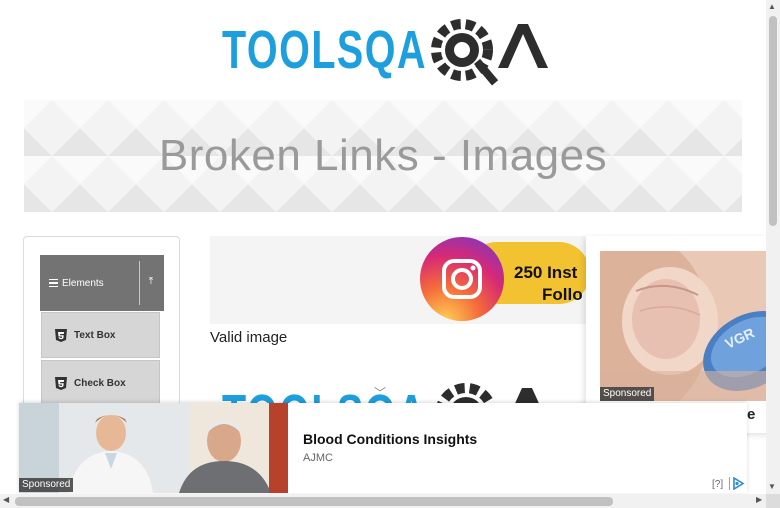 The image size is (780, 508). Describe the element at coordinates (314, 501) in the screenshot. I see `horizontal-scroll-thumb` at that location.